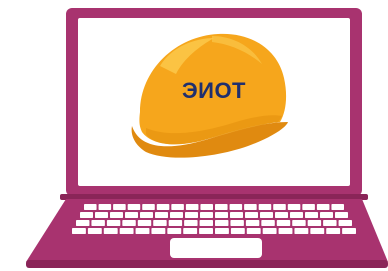 The height and width of the screenshot is (271, 388). Describe the element at coordinates (214, 90) in the screenshot. I see `helmet-label: ЭИОТ` at that location.